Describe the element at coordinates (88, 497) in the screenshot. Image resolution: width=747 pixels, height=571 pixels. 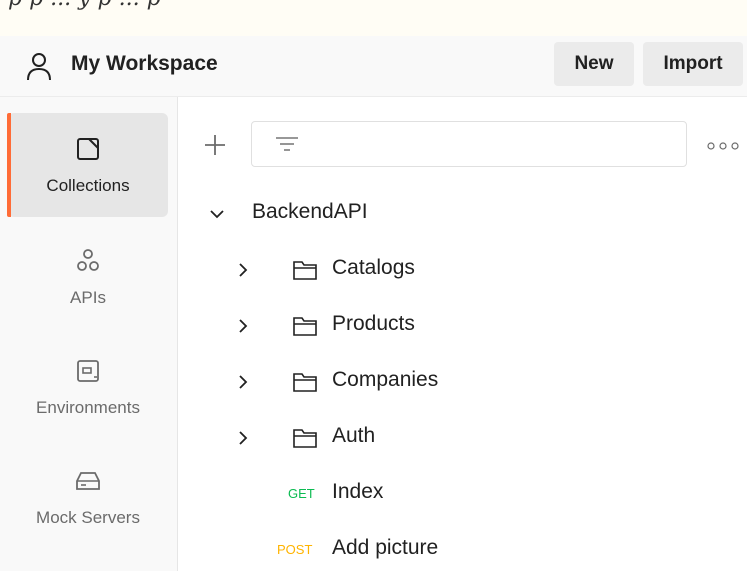
I see `sidebar-item-mock-servers: Mock Servers` at that location.